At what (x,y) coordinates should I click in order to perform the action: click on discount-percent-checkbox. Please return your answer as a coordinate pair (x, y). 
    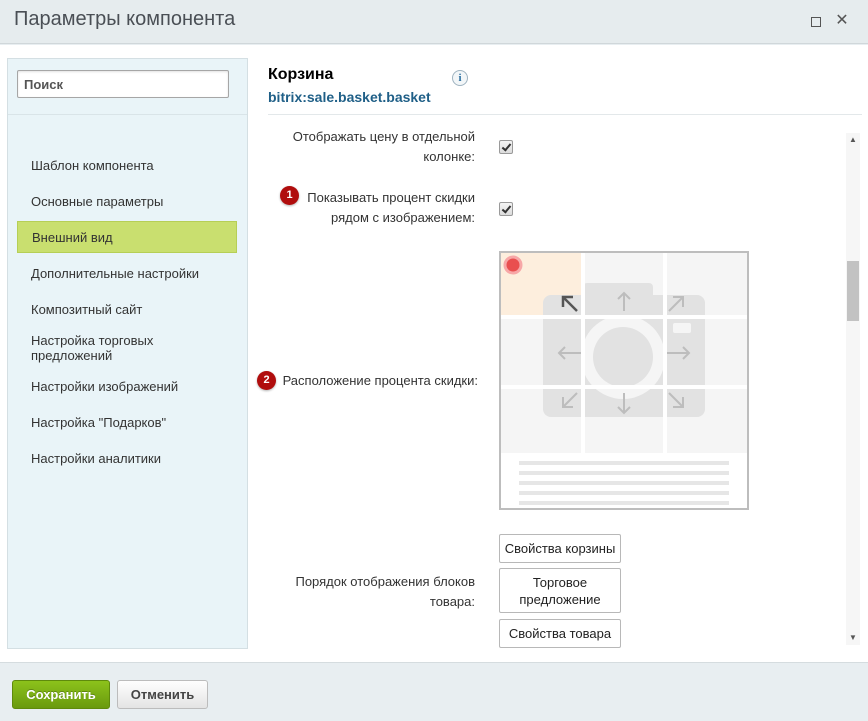
    Looking at the image, I should click on (506, 209).